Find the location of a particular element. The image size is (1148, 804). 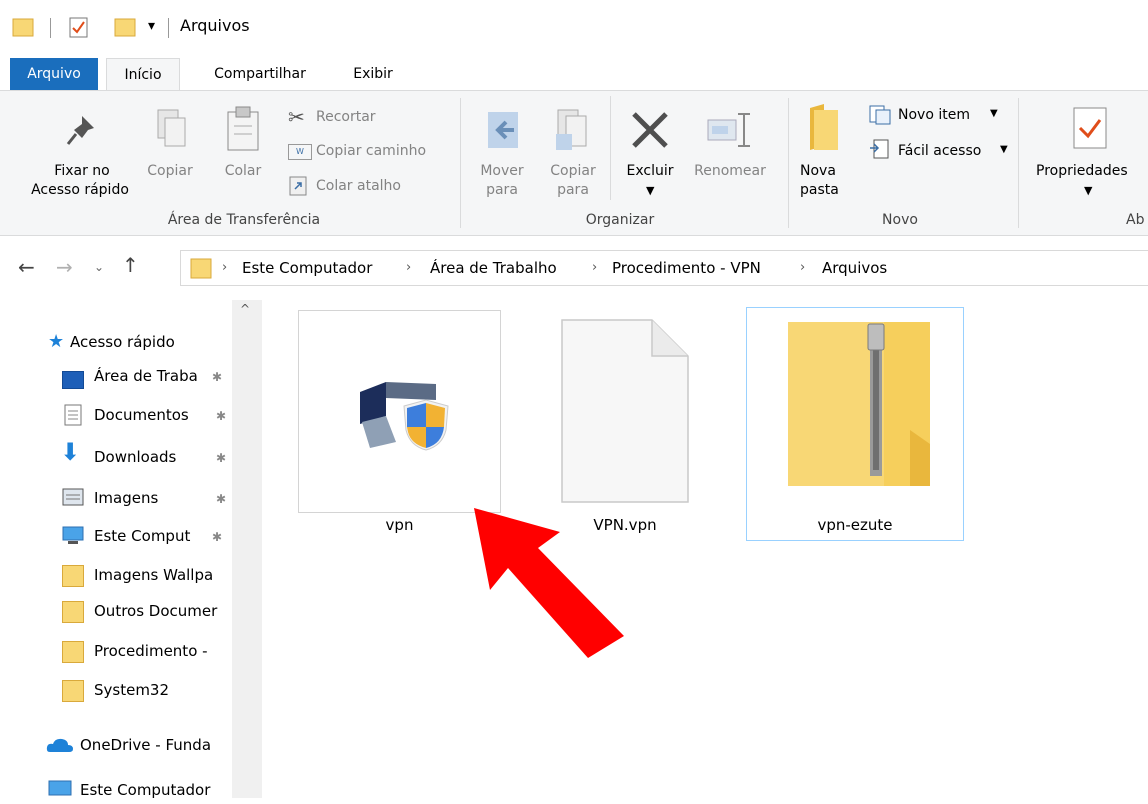

move-to-icon is located at coordinates (503, 130).